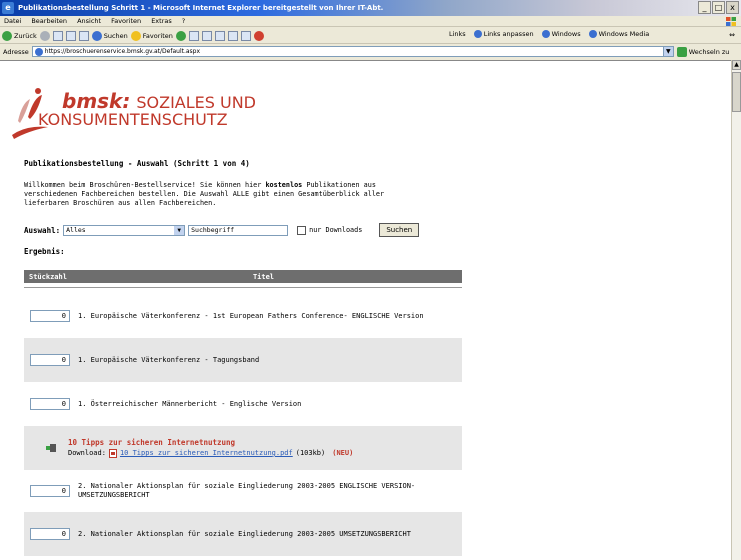  What do you see at coordinates (399, 230) in the screenshot?
I see `search-submit-button: Suchen` at bounding box center [399, 230].